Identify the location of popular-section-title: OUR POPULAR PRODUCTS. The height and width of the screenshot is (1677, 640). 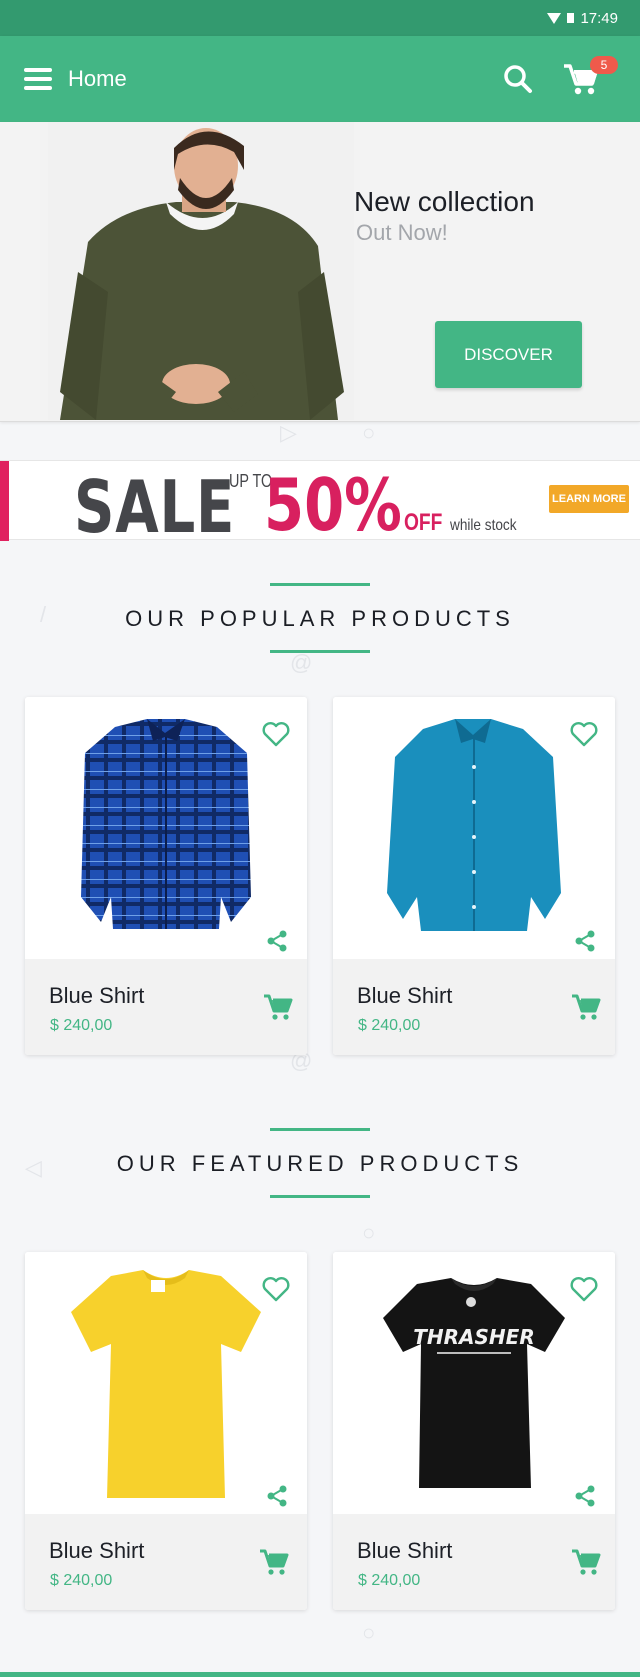
(320, 618).